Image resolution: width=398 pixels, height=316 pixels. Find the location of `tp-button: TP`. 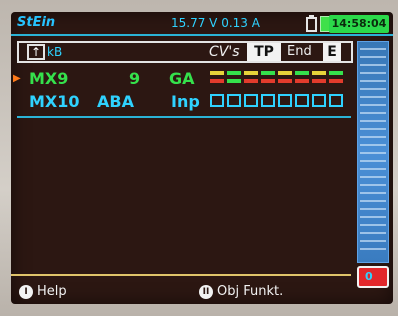

tp-button: TP is located at coordinates (264, 52).